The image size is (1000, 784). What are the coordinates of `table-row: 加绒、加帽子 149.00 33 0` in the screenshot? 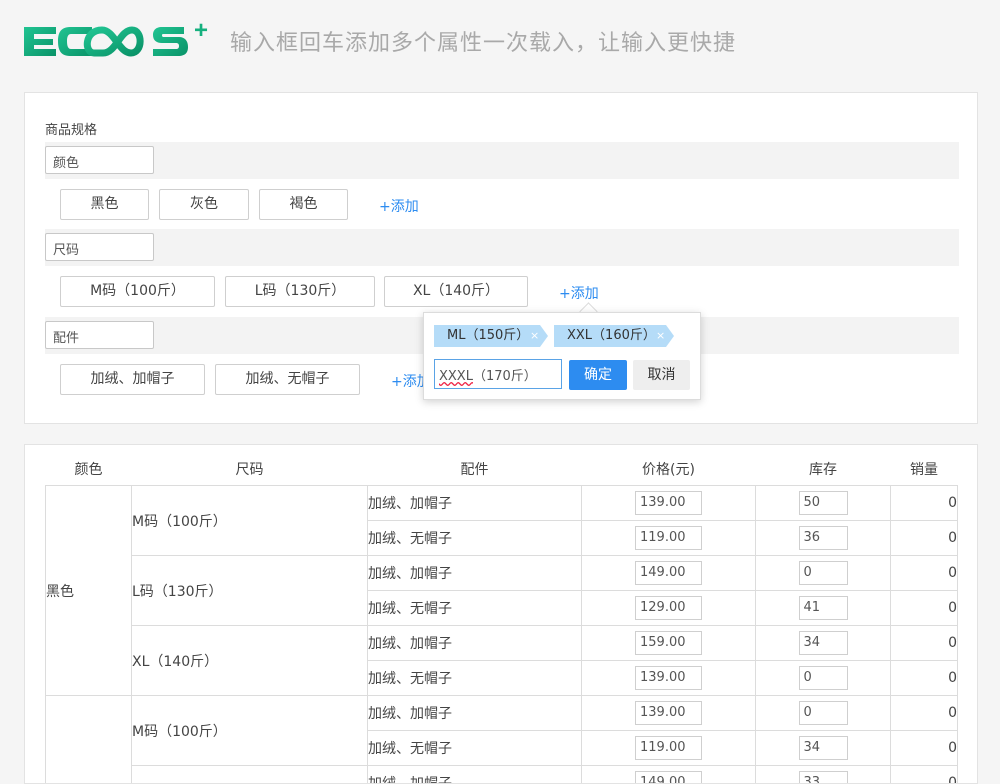 It's located at (502, 775).